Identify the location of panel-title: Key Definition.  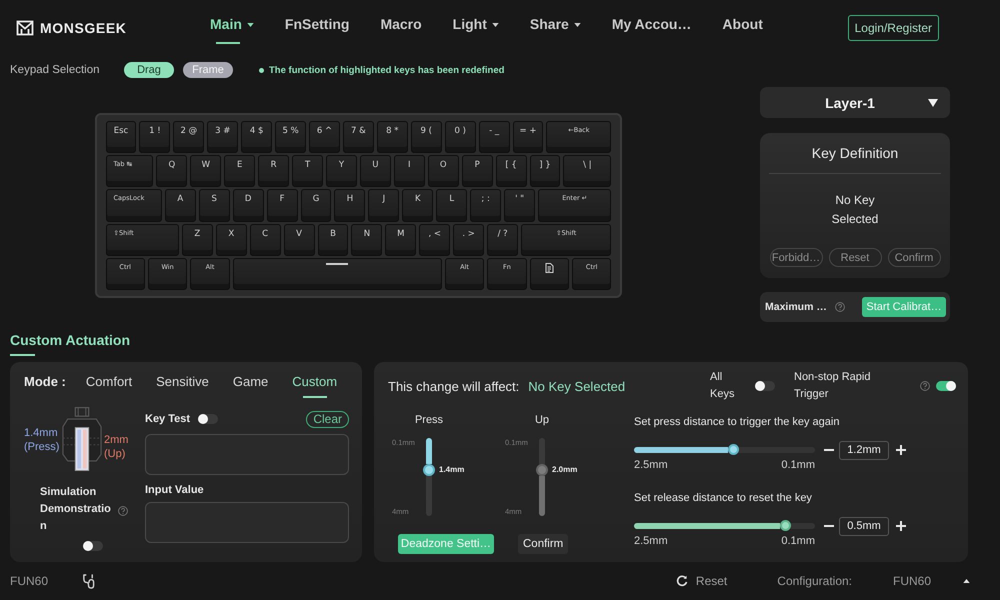
(855, 153).